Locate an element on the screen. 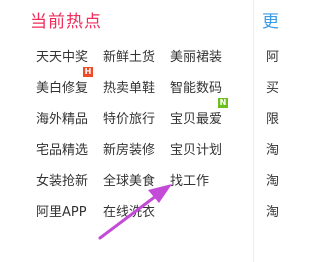 The height and width of the screenshot is (262, 320). link-zhaipin-jingxuan: 宅品精选 is located at coordinates (62, 148).